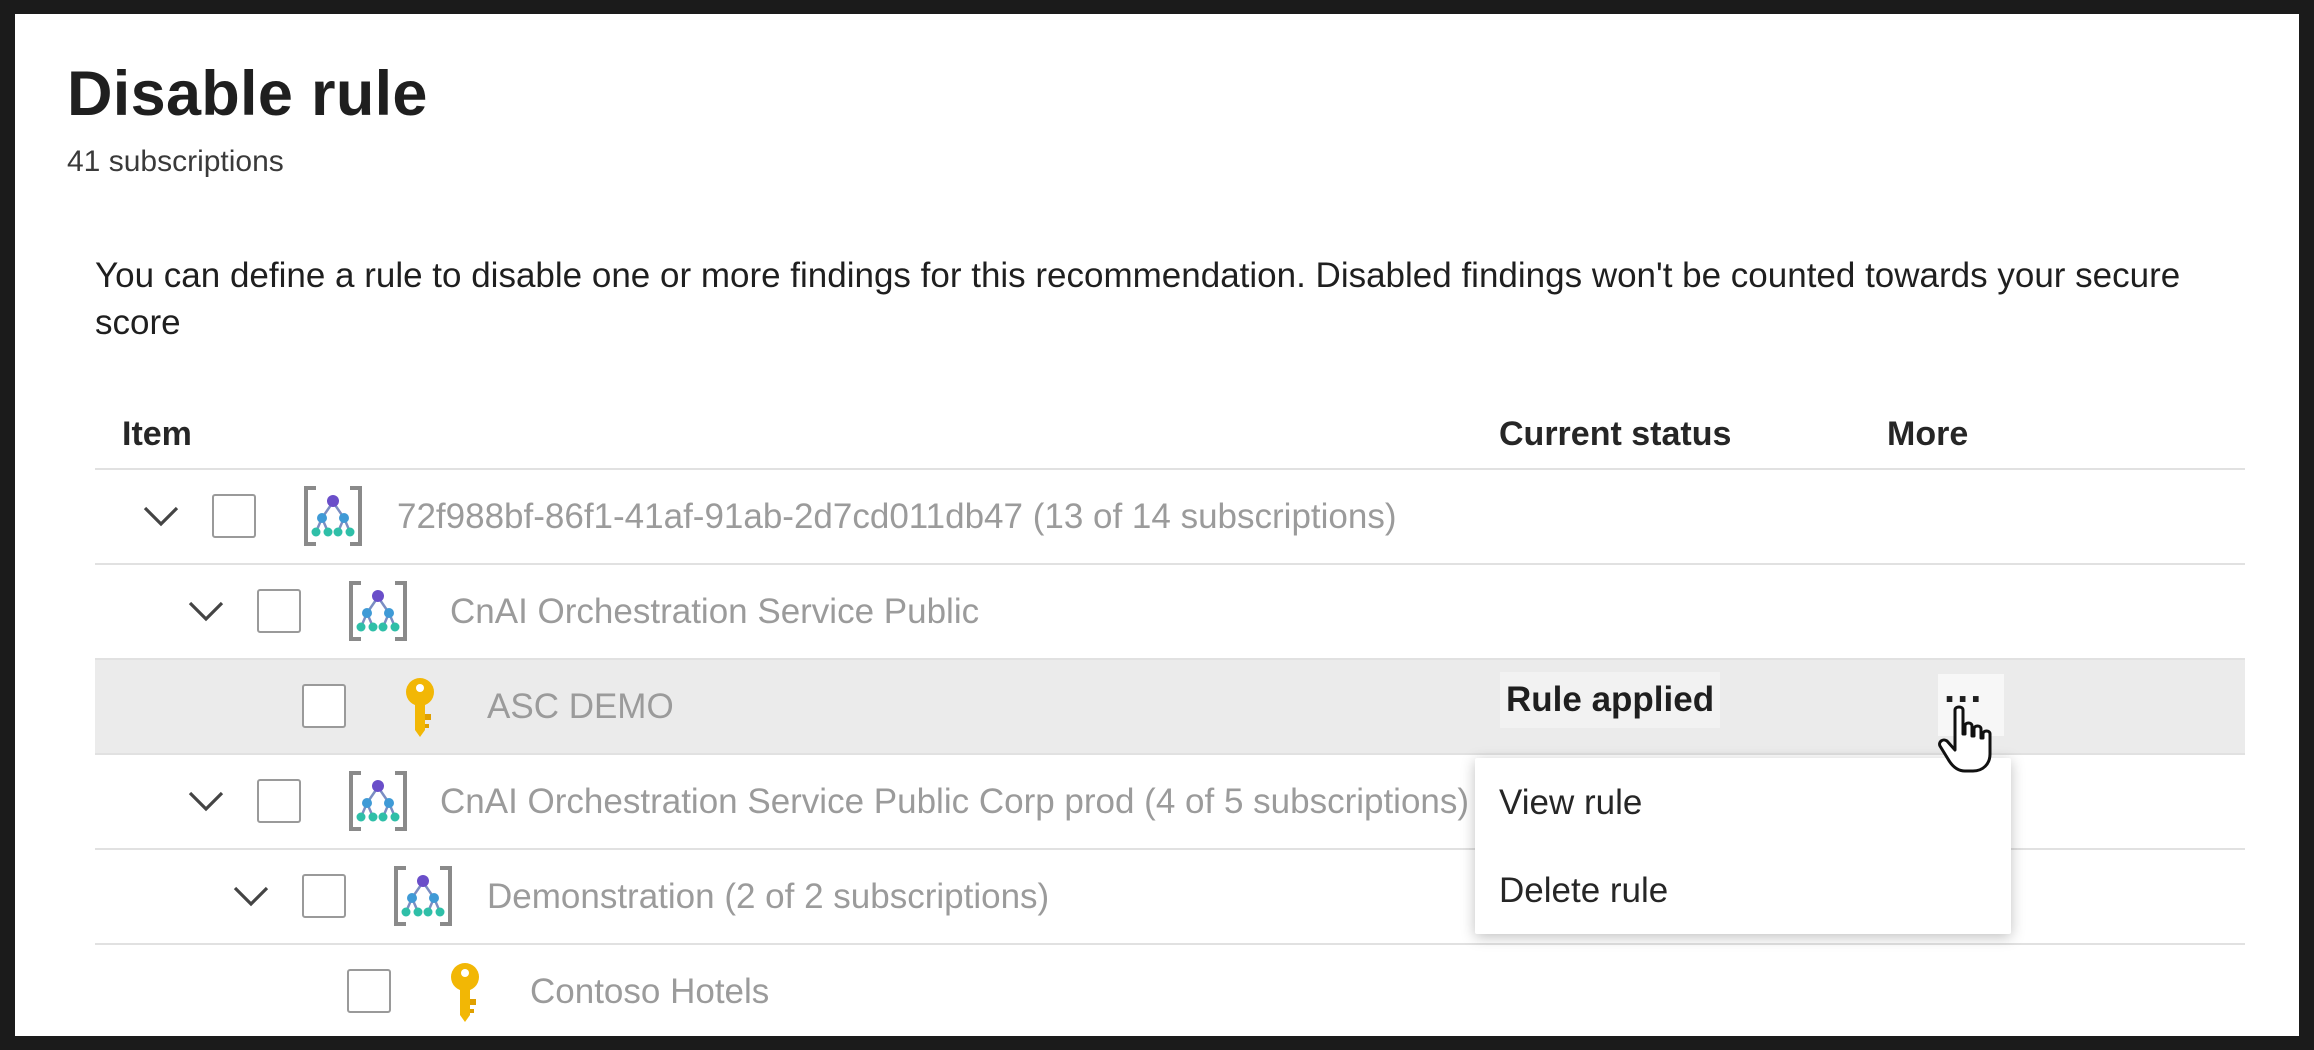  I want to click on table-row: CnAI Orchestration Service Public, so click(1170, 610).